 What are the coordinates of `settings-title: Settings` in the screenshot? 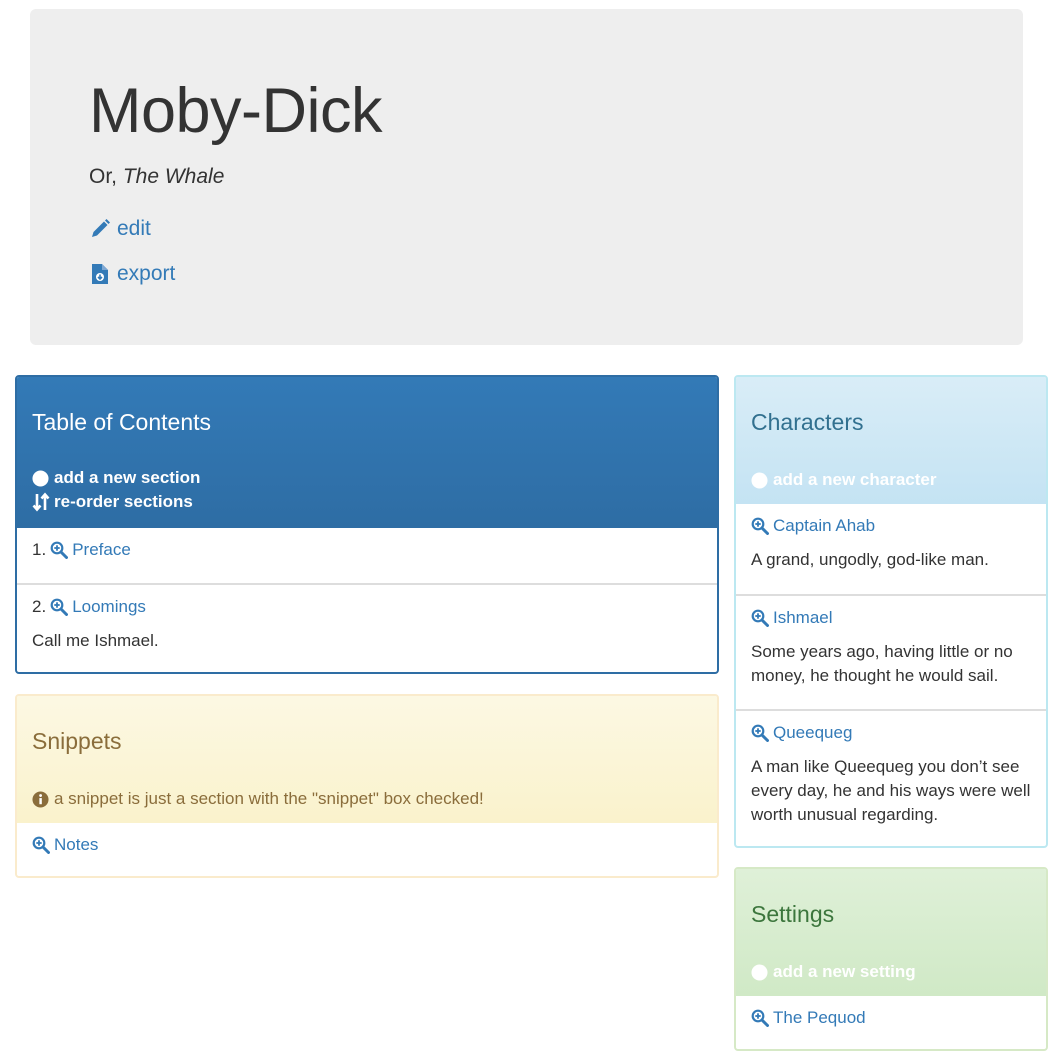 It's located at (793, 914).